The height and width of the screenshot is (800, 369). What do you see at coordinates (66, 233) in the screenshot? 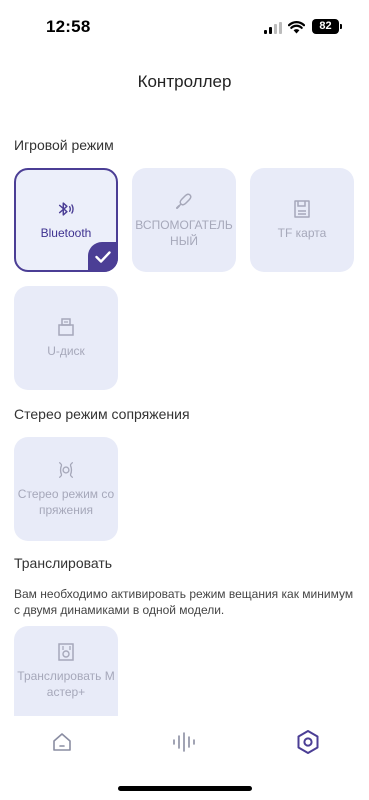
I see `tile-label: Bluetooth` at bounding box center [66, 233].